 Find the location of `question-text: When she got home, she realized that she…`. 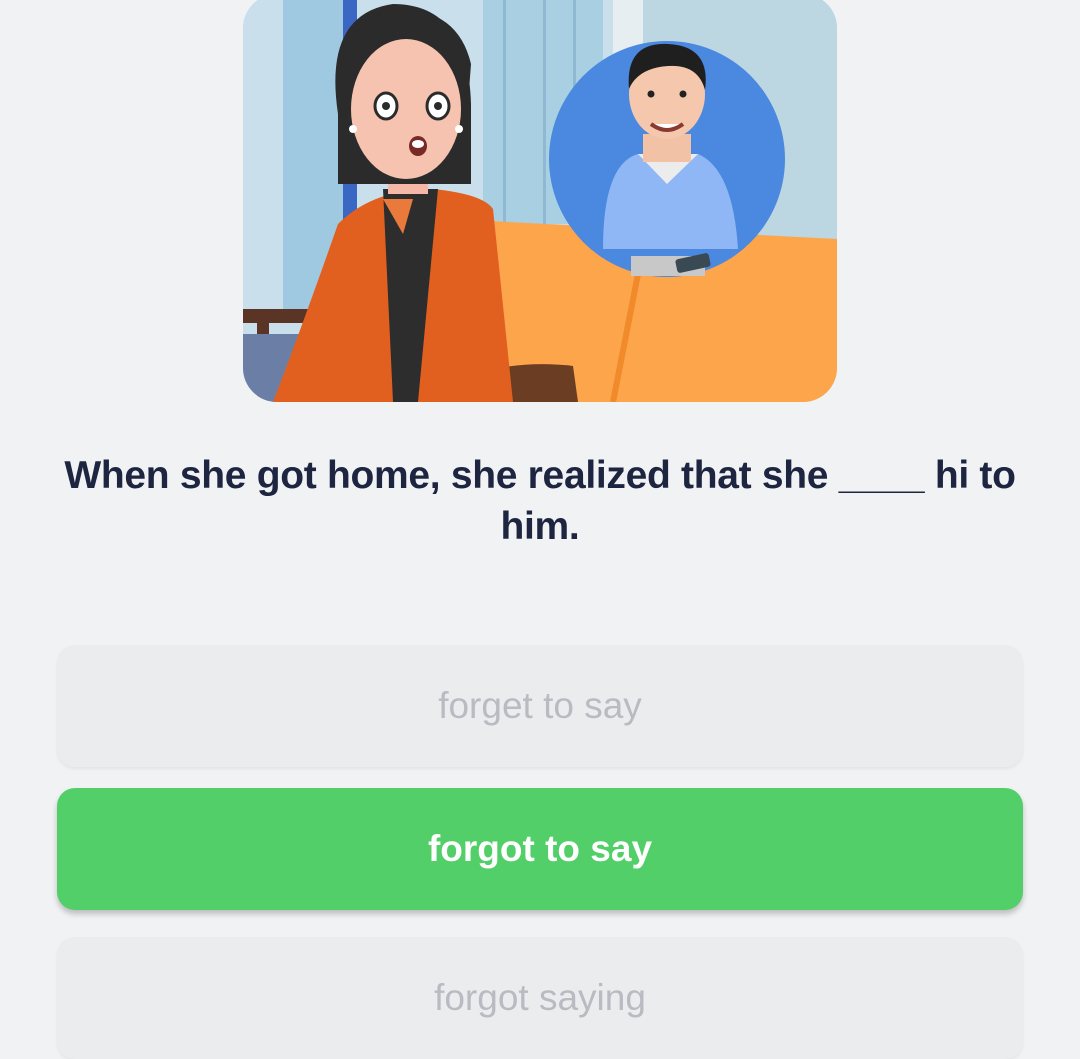

question-text: When she got home, she realized that she… is located at coordinates (540, 501).